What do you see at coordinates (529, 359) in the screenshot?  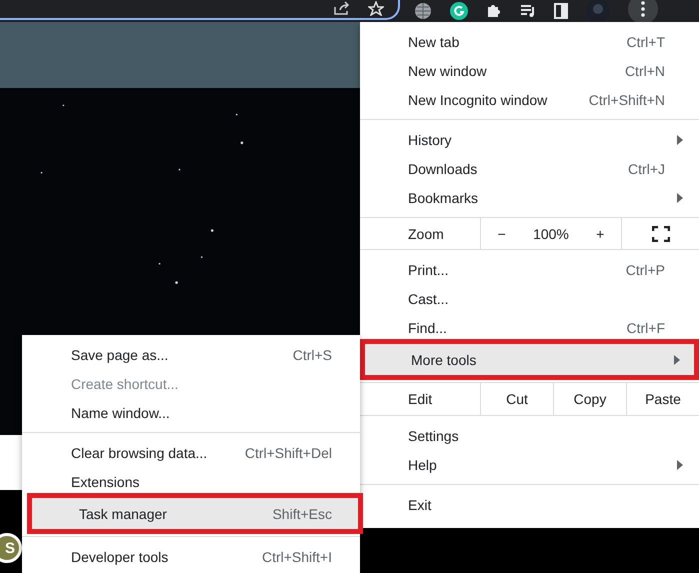 I see `menu-item: More tools` at bounding box center [529, 359].